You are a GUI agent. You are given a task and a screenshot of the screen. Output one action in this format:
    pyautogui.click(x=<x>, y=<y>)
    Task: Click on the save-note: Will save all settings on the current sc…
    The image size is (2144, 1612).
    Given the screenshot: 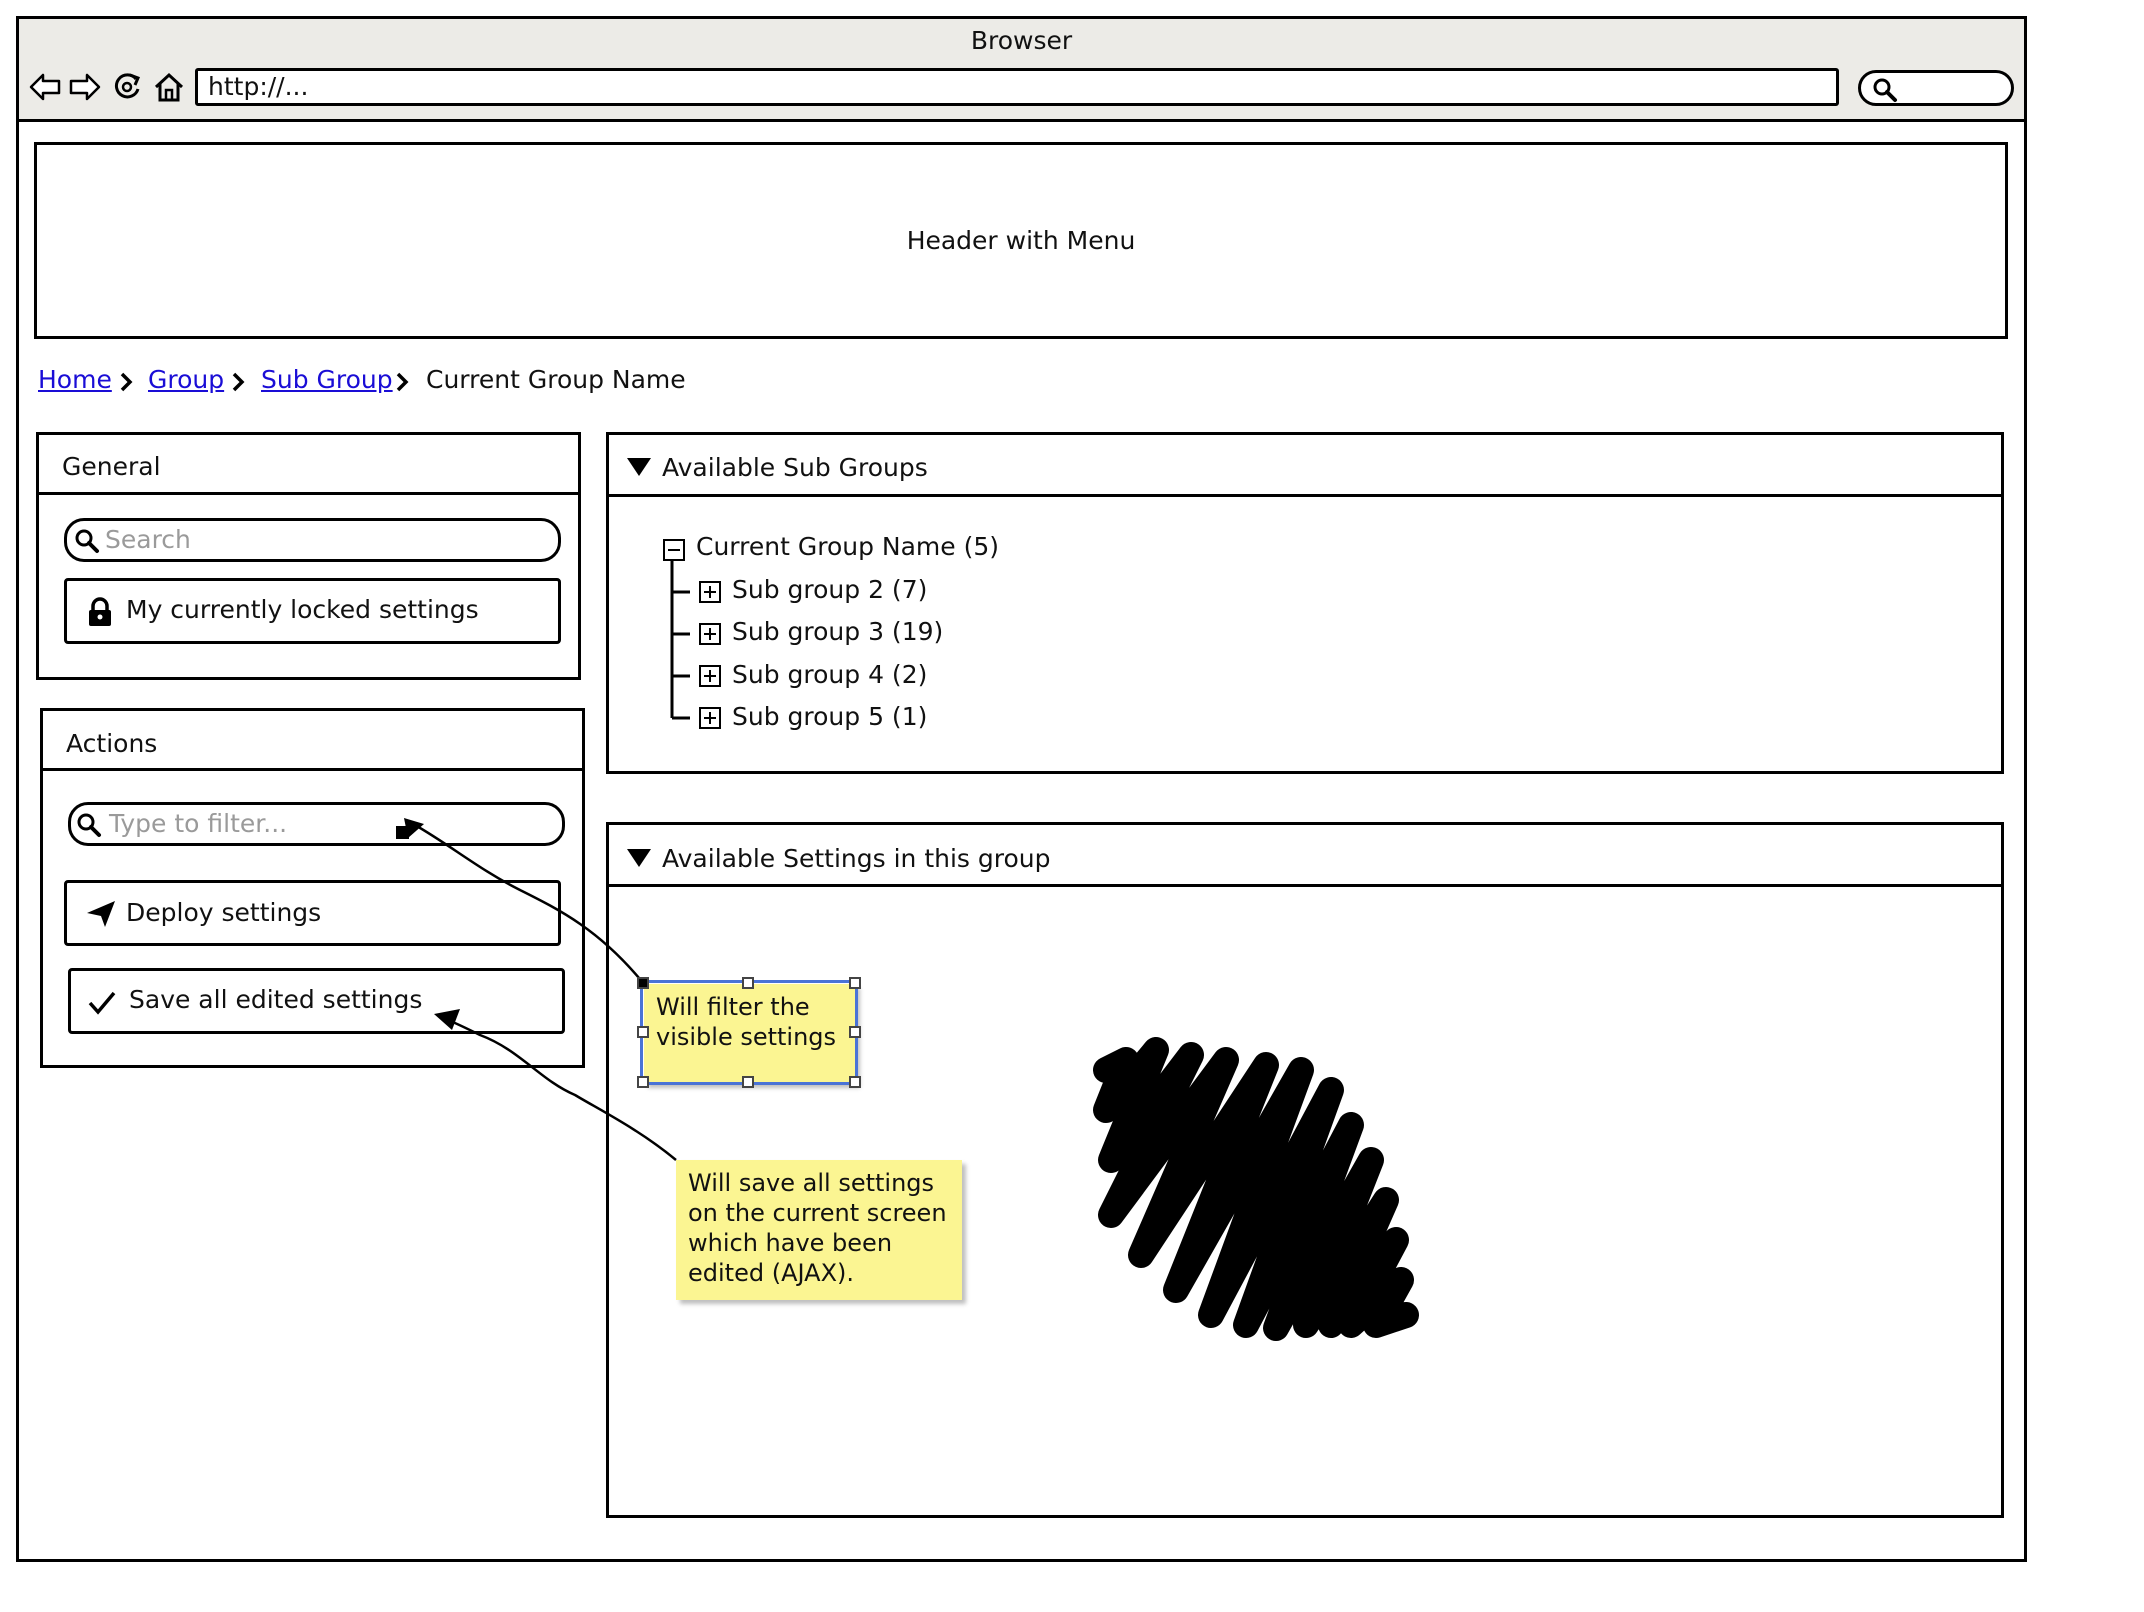 What is the action you would take?
    pyautogui.click(x=819, y=1230)
    